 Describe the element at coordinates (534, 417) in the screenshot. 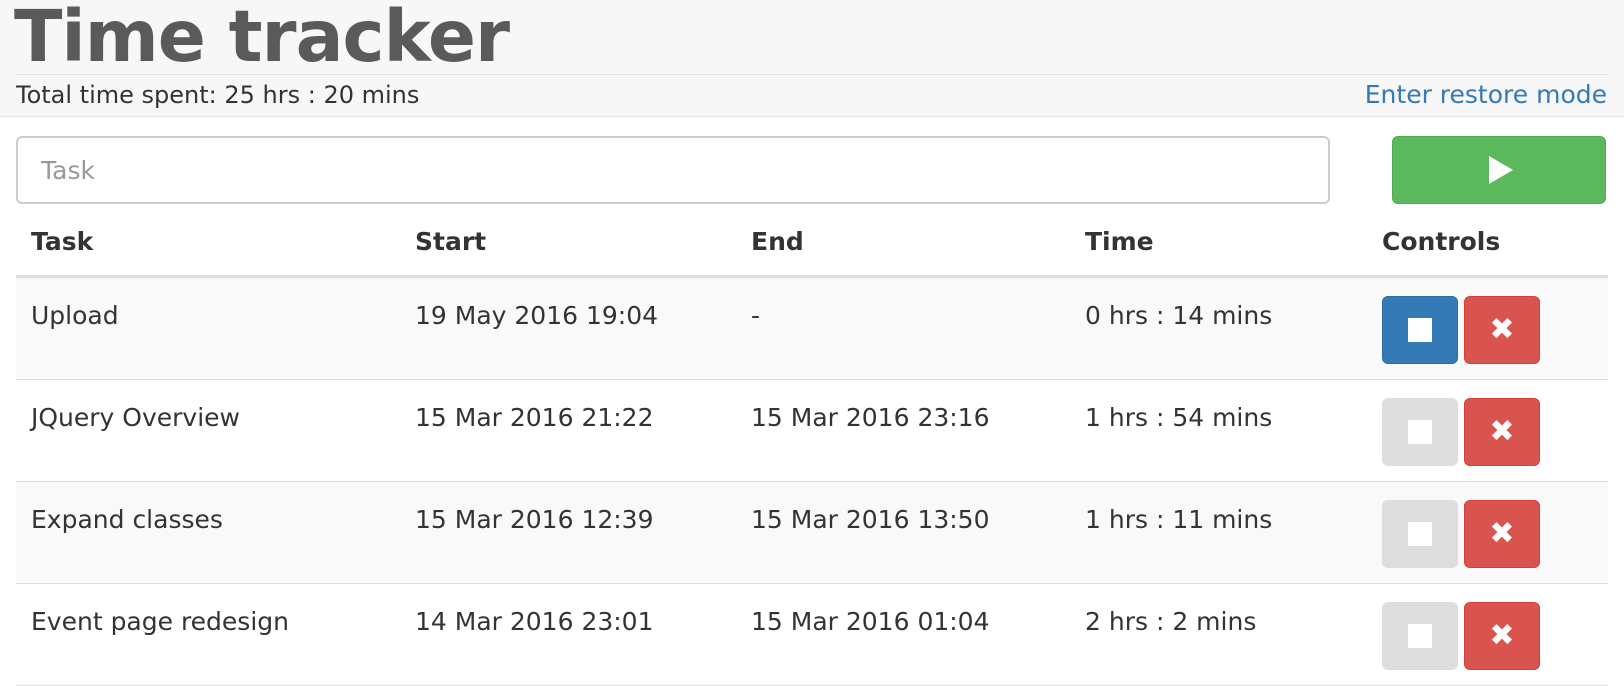

I see `task-start: 15 Mar 2016 21:22` at that location.